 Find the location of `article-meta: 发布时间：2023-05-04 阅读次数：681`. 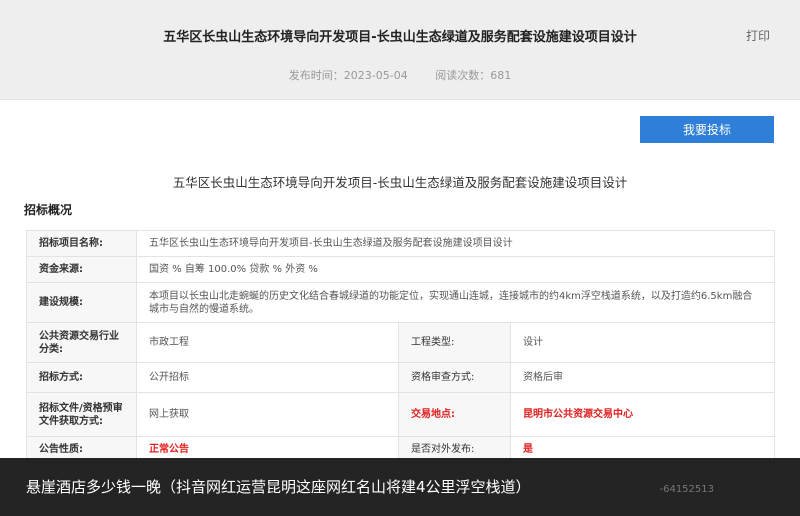

article-meta: 发布时间：2023-05-04 阅读次数：681 is located at coordinates (400, 75).